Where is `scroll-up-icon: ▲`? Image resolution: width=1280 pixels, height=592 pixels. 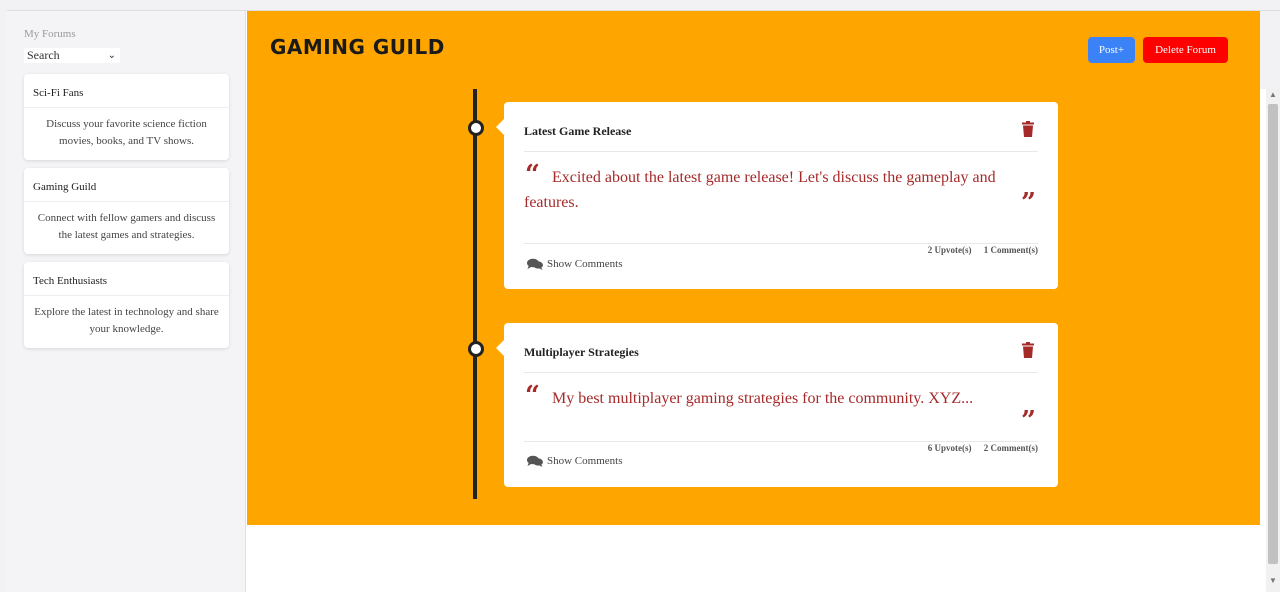
scroll-up-icon: ▲ is located at coordinates (1273, 95).